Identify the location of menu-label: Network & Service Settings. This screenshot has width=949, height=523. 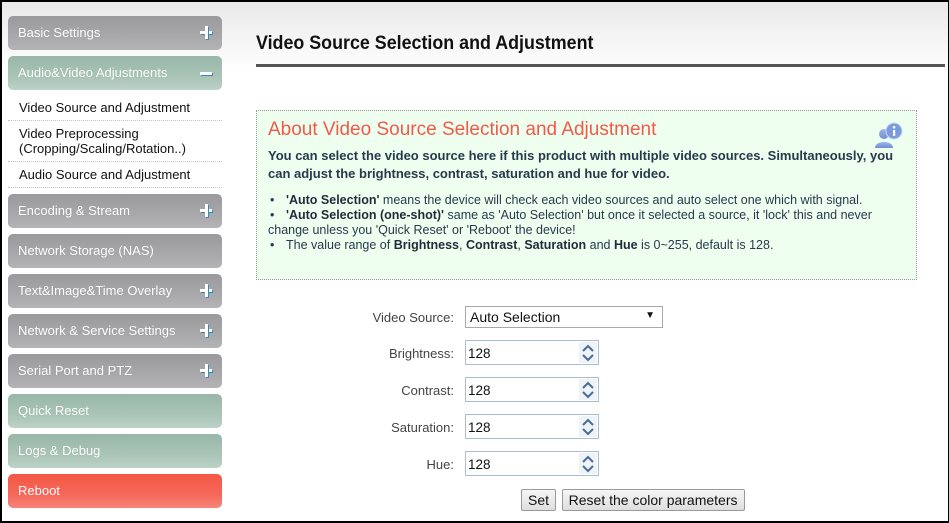
(97, 330).